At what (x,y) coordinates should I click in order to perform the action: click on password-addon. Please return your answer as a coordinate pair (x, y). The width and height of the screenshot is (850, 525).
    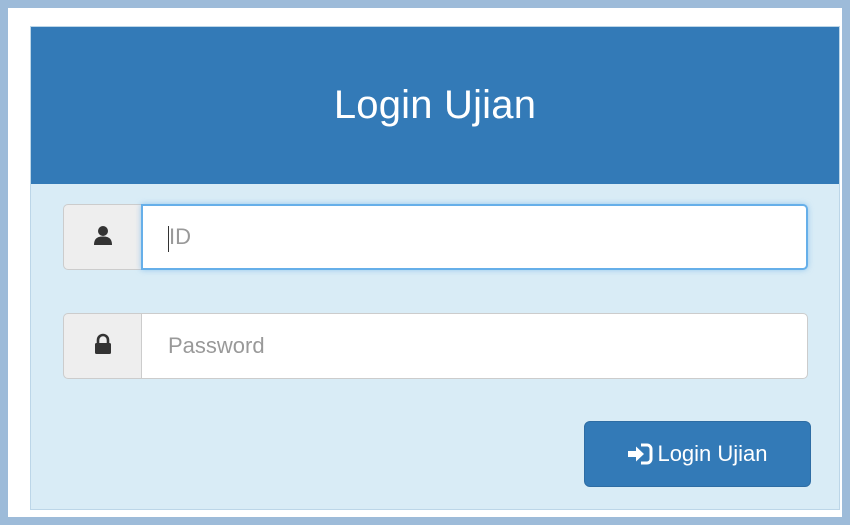
    Looking at the image, I should click on (102, 346).